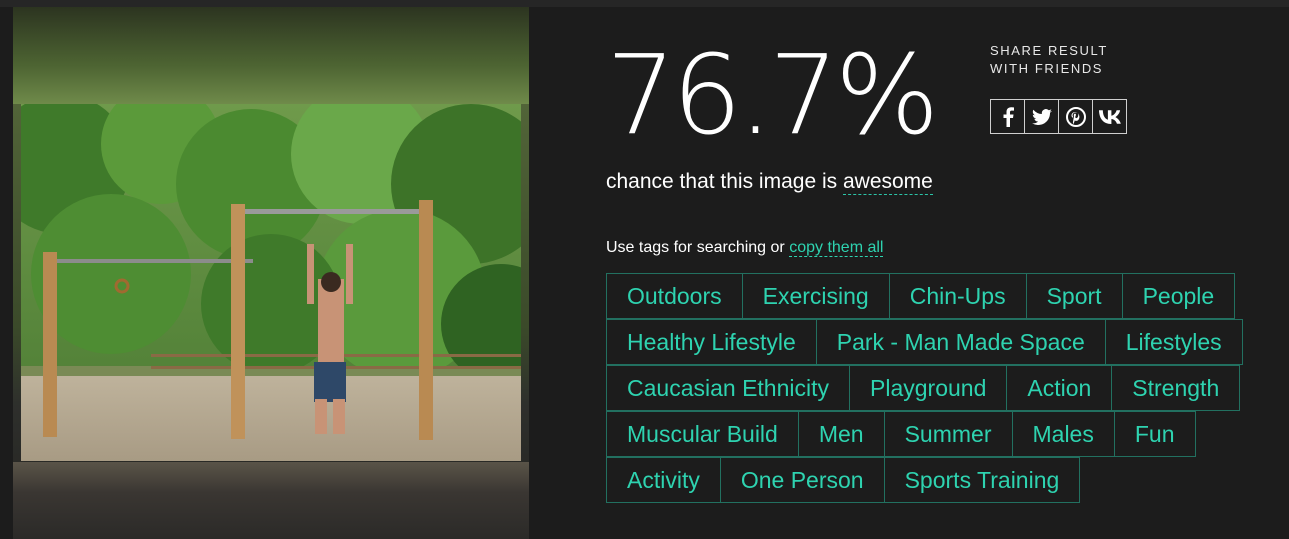  What do you see at coordinates (1154, 434) in the screenshot?
I see `tag: Fun` at bounding box center [1154, 434].